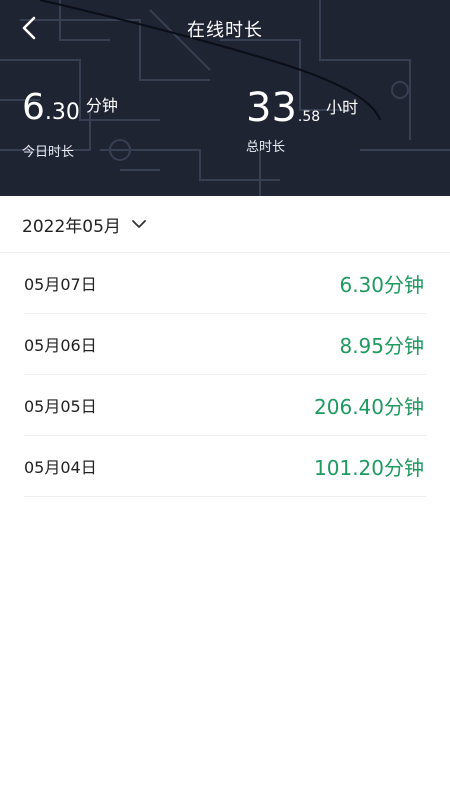 The height and width of the screenshot is (800, 450). Describe the element at coordinates (369, 406) in the screenshot. I see `record-duration: 206.40分钟` at that location.